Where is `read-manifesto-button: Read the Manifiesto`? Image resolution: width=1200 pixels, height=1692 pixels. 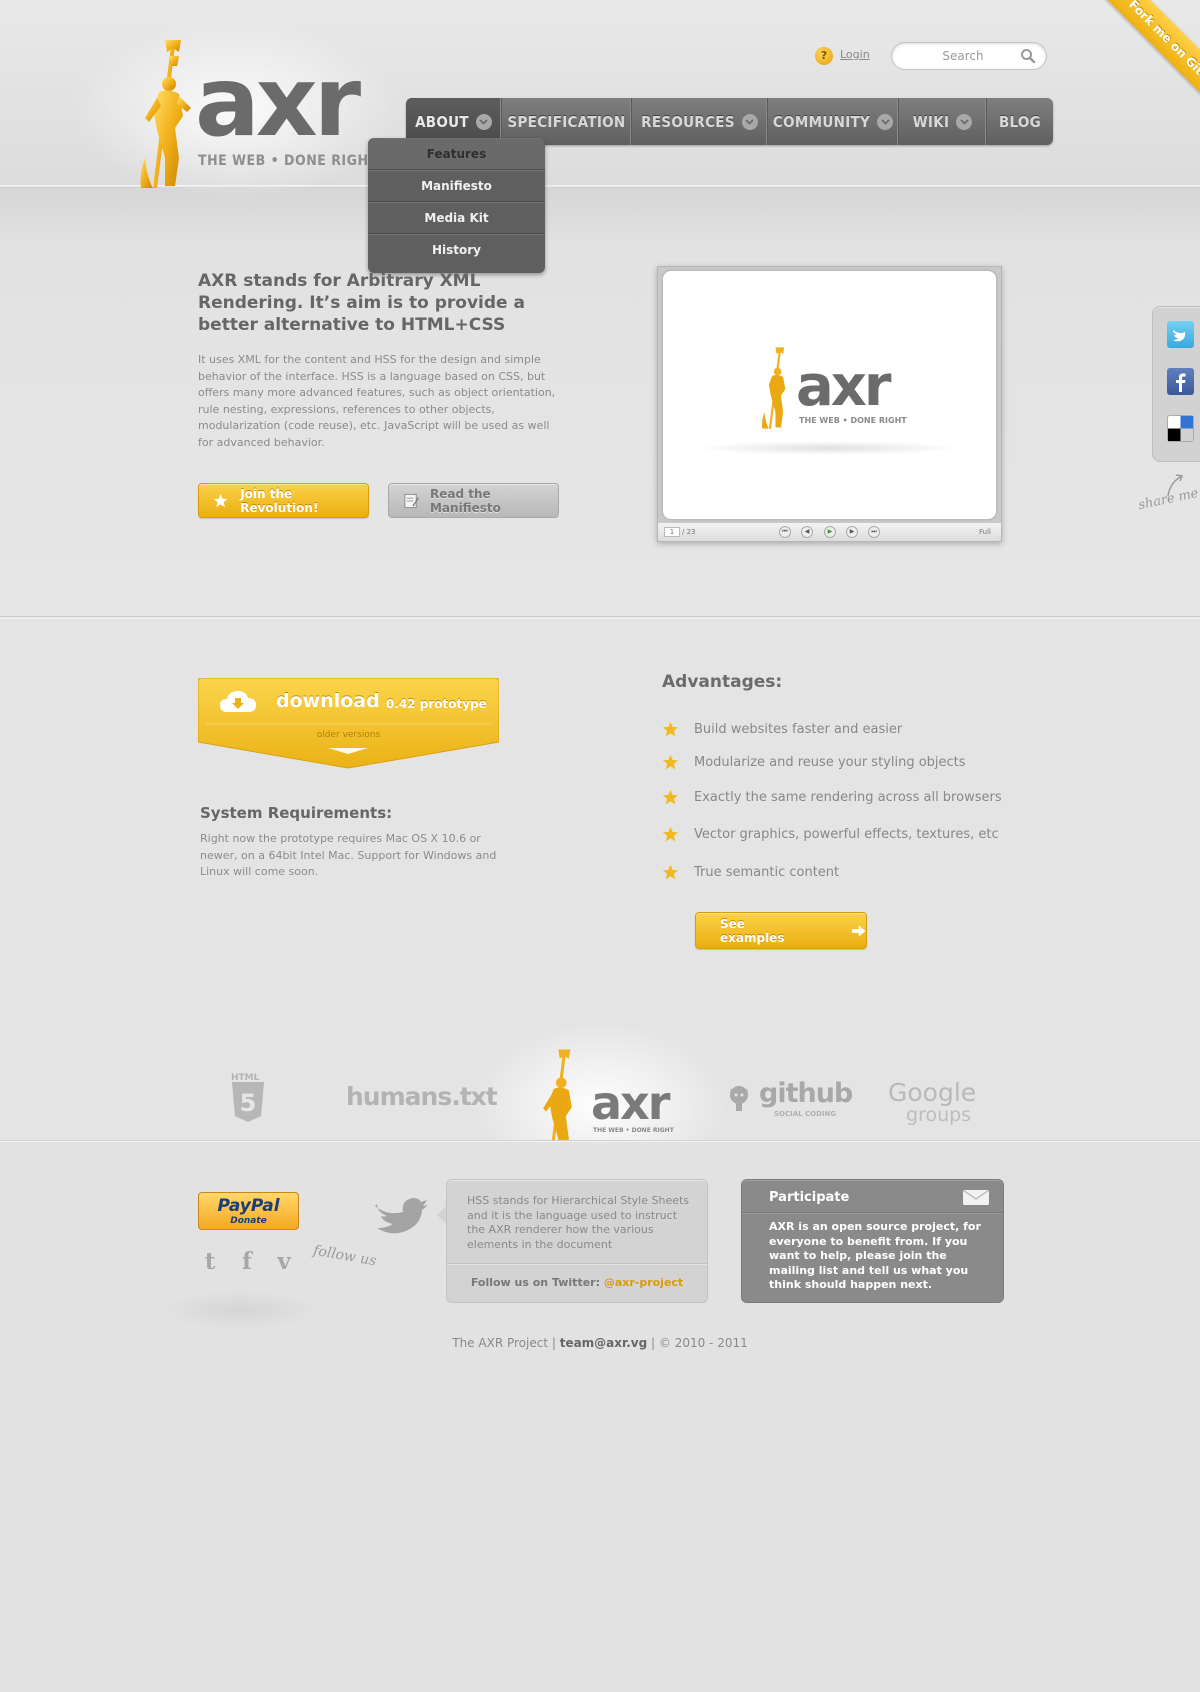 read-manifesto-button: Read the Manifiesto is located at coordinates (473, 500).